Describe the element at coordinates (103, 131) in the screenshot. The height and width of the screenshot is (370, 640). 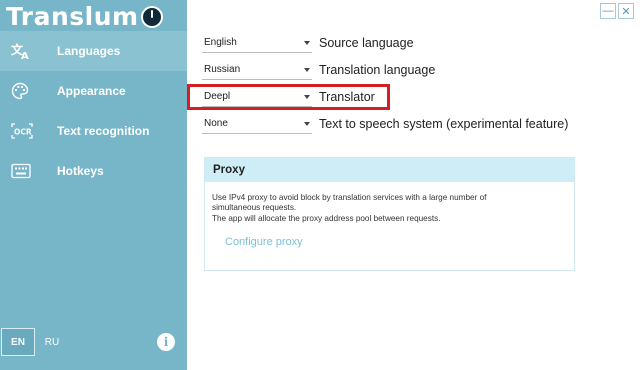
I see `sidebar-item-label: Text recognition` at that location.